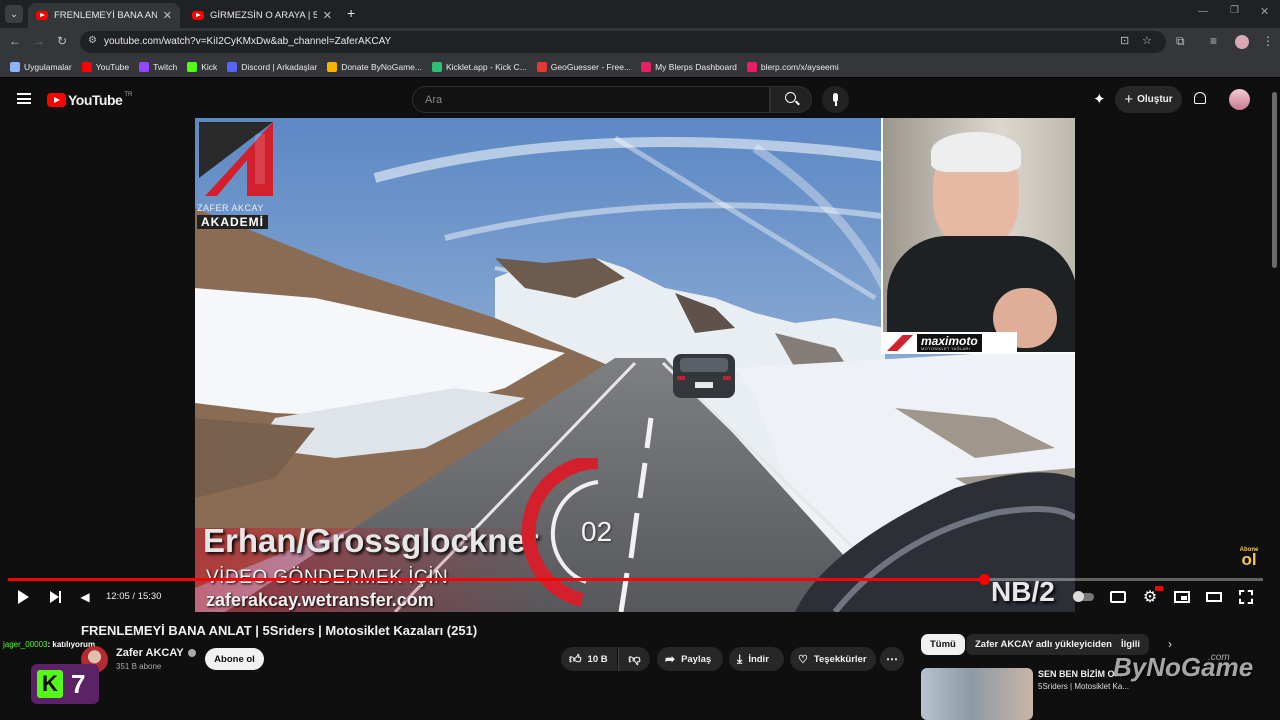 This screenshot has width=1280, height=720. Describe the element at coordinates (1147, 40) in the screenshot. I see `bookmark-star-icon: ☆` at that location.